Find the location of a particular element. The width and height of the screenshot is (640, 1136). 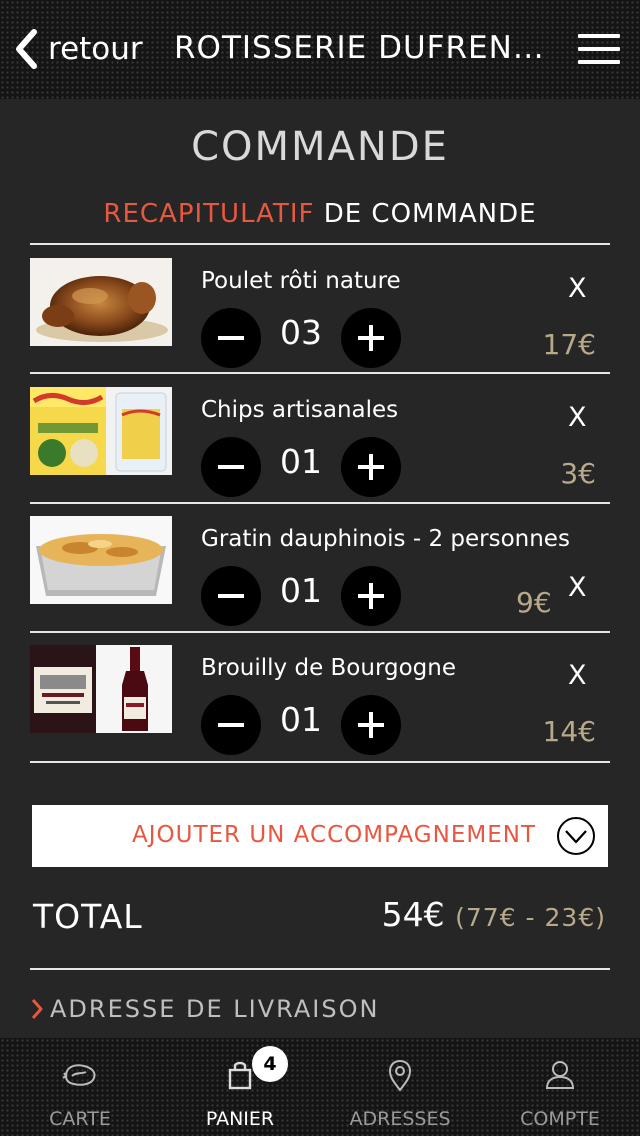

item-name: Brouilly de Bourgogne is located at coordinates (329, 668).